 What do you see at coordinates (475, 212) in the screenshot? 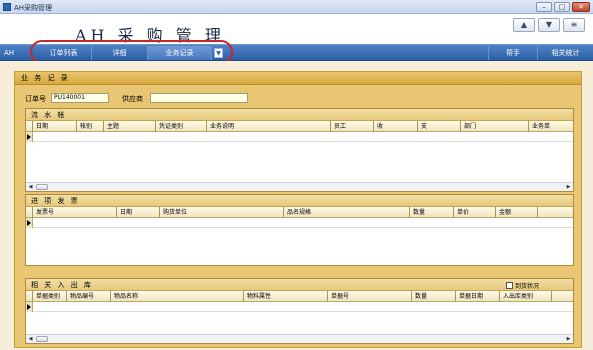
I see `col-unit-price: 单价` at bounding box center [475, 212].